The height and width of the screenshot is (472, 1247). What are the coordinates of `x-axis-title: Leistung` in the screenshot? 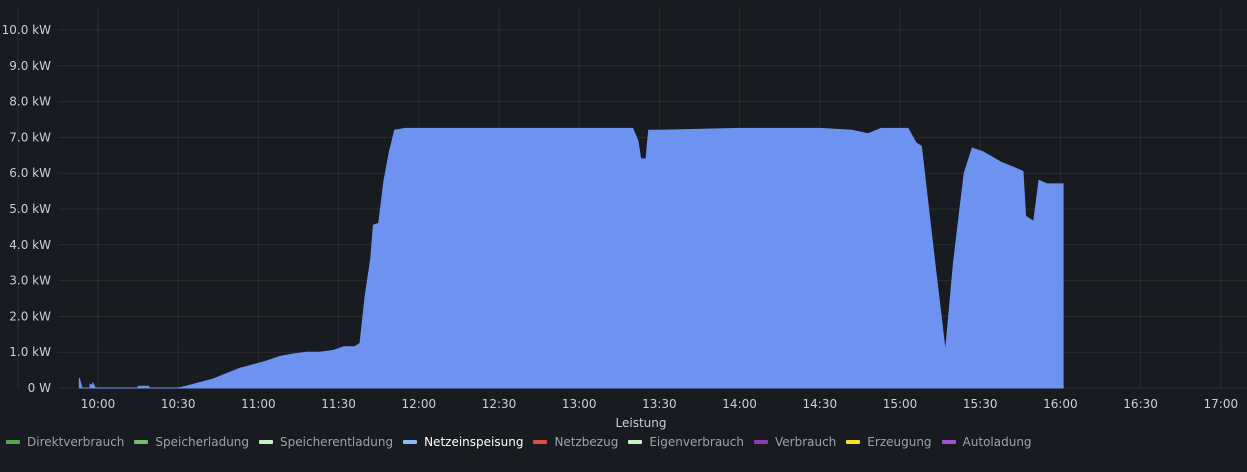 It's located at (641, 423).